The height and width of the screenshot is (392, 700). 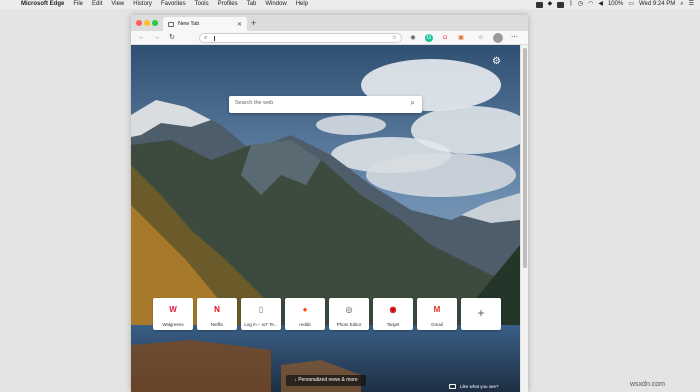 I want to click on quick-link-gmail: M Gmail, so click(x=437, y=314).